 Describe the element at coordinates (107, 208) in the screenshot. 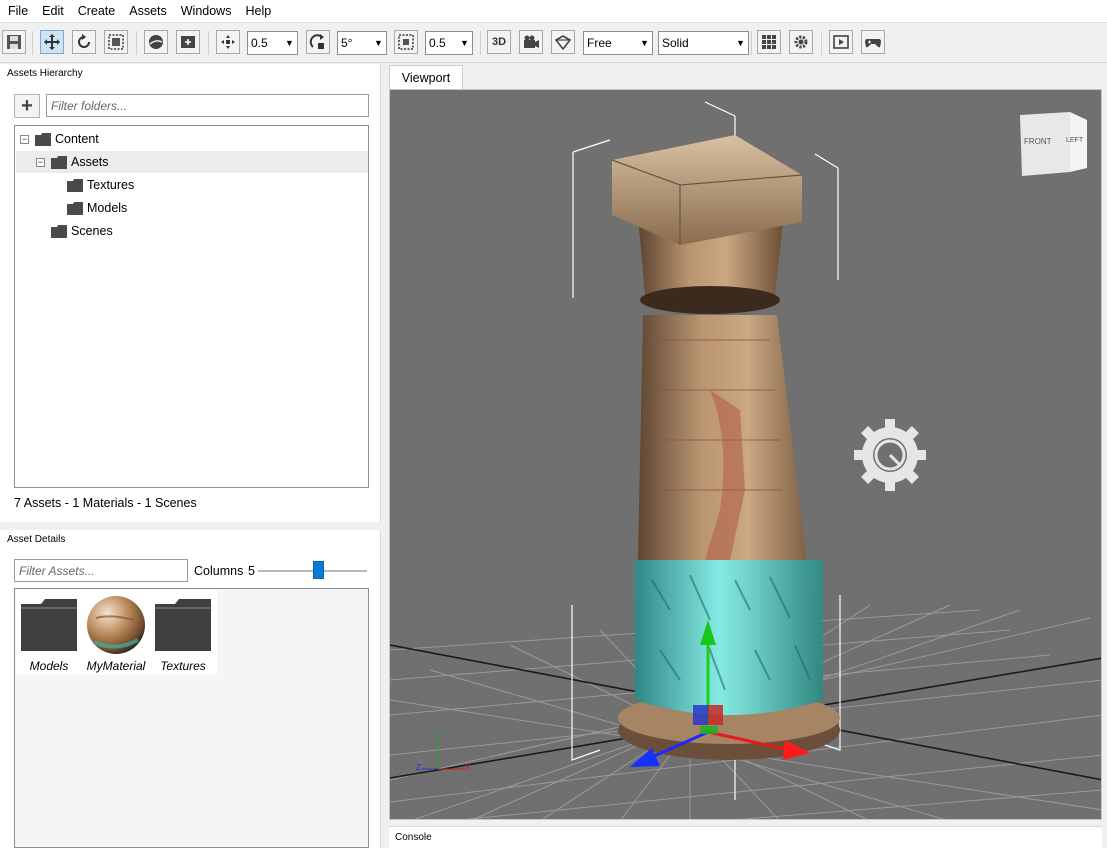

I see `tree-item-label: Models` at that location.